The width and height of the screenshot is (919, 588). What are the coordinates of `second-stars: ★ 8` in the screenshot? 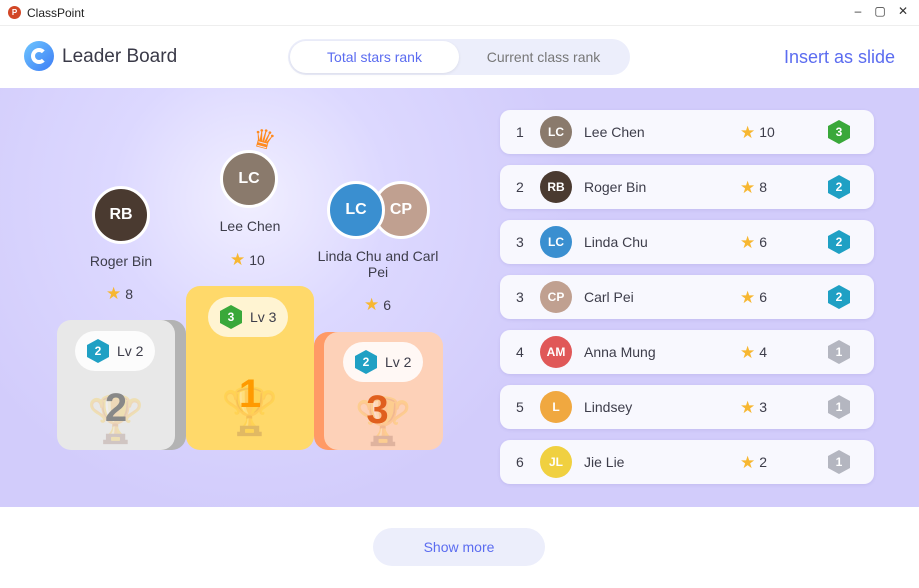 It's located at (119, 293).